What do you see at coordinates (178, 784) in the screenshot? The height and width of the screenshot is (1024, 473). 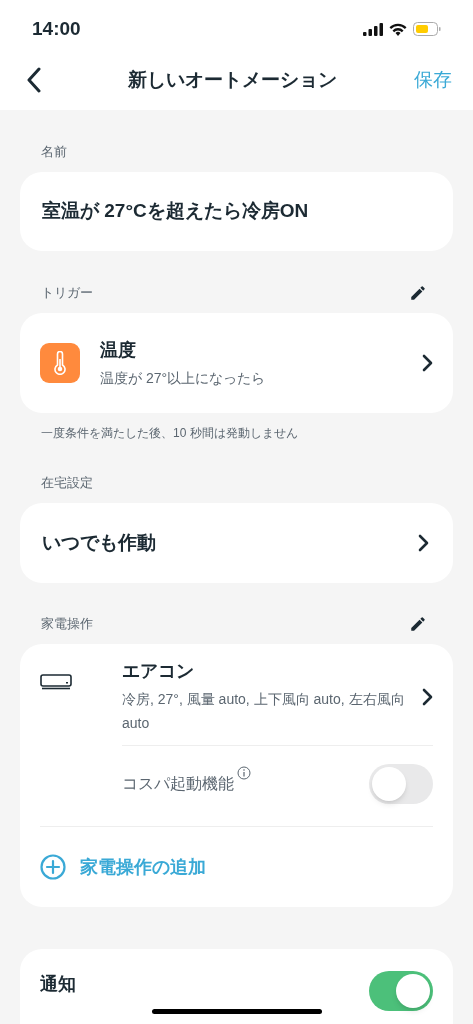 I see `cost-saving-label: コスパ起動機能` at bounding box center [178, 784].